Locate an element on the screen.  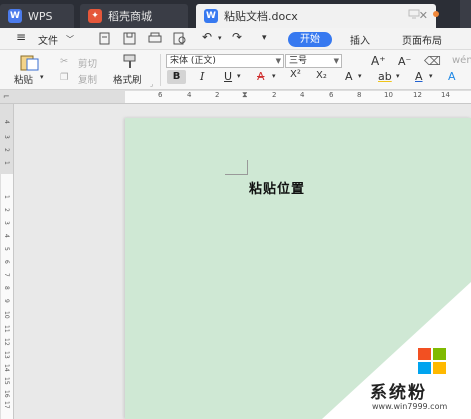
font-name-value: 宋体 (正文) is located at coordinates (193, 61).